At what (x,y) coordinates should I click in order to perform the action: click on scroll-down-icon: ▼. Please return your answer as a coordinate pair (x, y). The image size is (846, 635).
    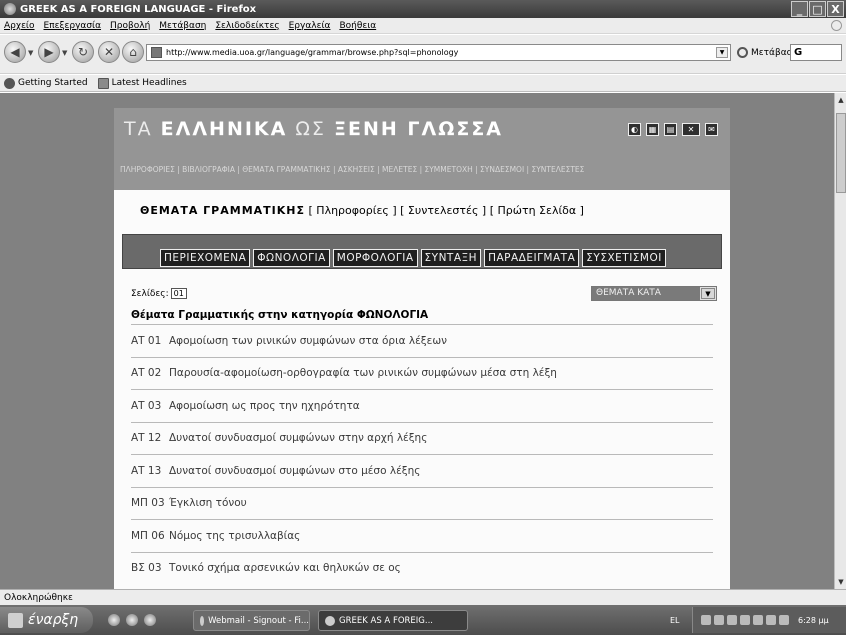
    Looking at the image, I should click on (841, 582).